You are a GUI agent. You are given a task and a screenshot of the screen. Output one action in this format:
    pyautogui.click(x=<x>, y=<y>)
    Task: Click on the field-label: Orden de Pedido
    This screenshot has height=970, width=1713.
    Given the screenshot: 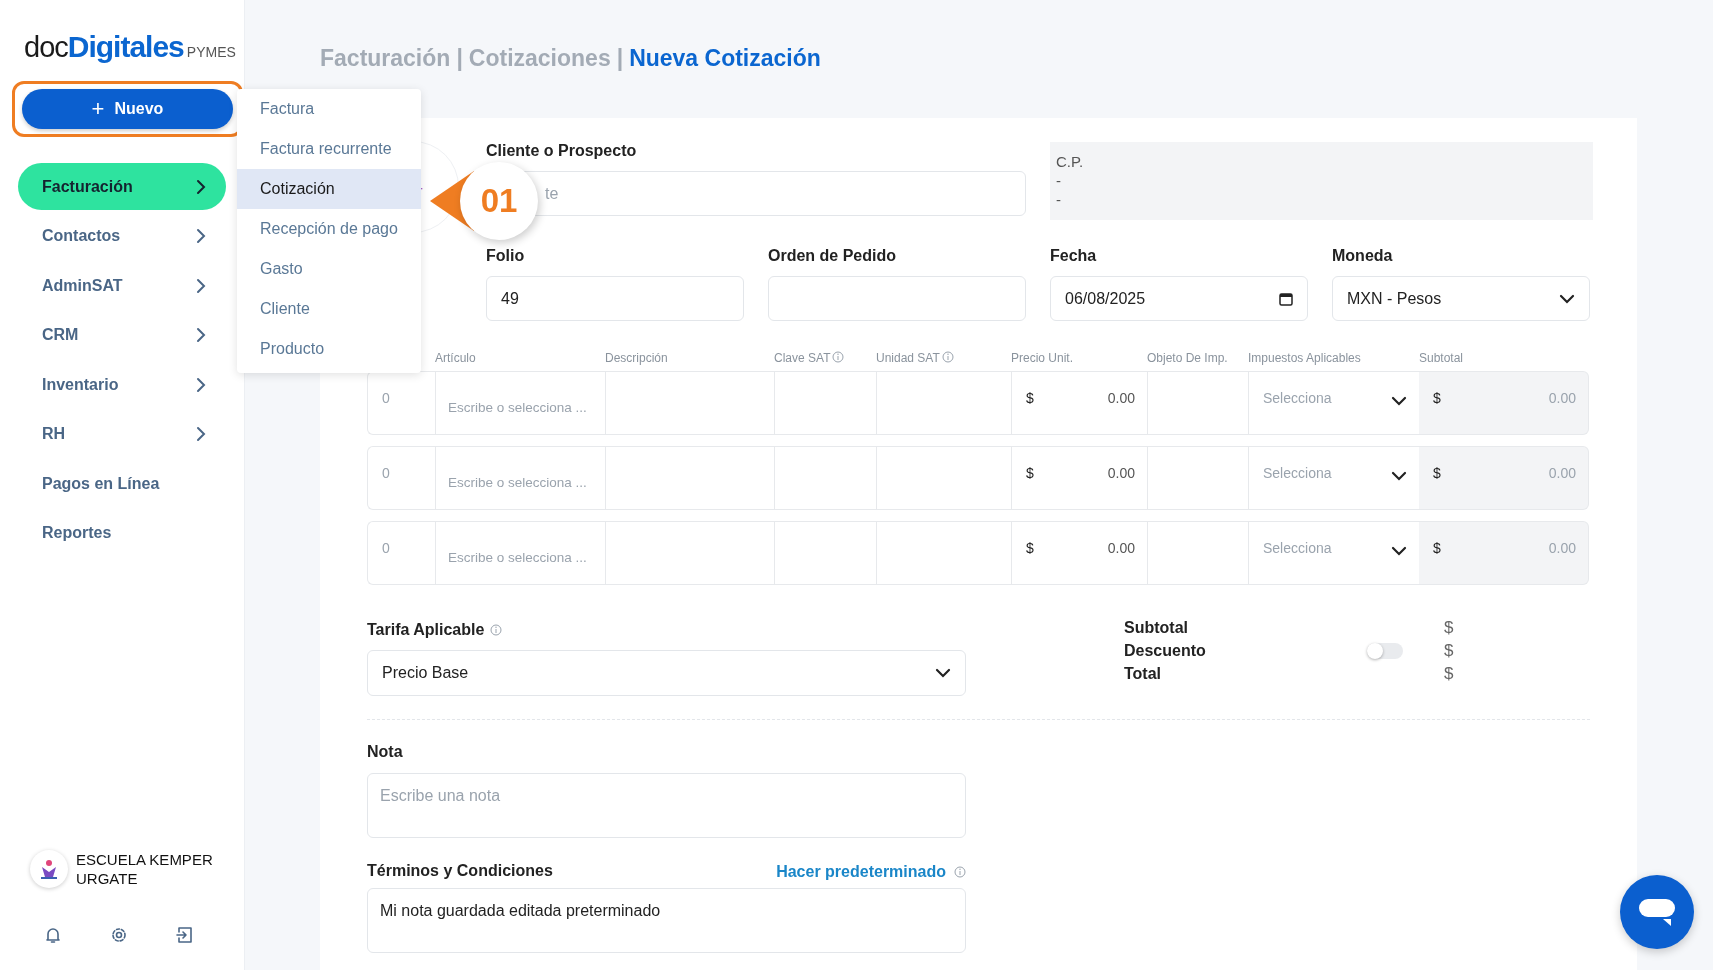 What is the action you would take?
    pyautogui.click(x=832, y=256)
    